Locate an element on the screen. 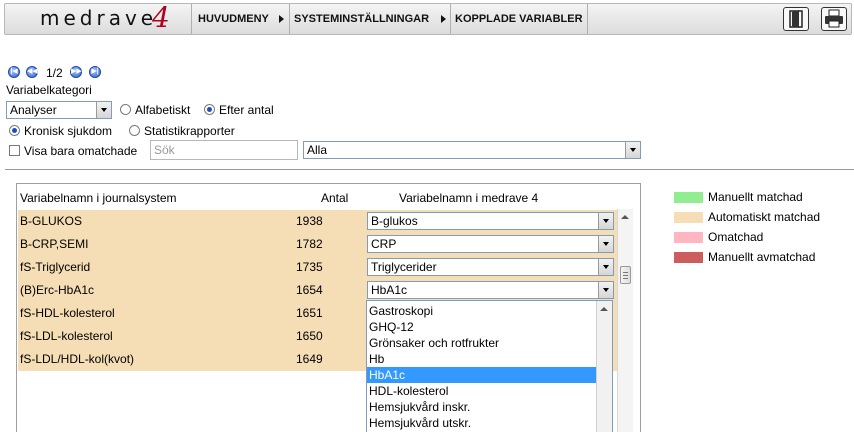 The height and width of the screenshot is (432, 854). logo: medrave 4 is located at coordinates (98, 17).